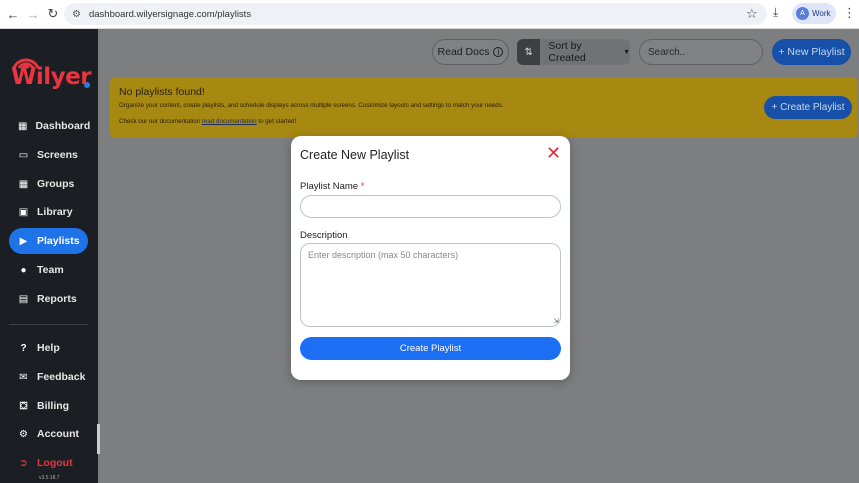  Describe the element at coordinates (463, 52) in the screenshot. I see `read-docs-label: Read Docs` at that location.